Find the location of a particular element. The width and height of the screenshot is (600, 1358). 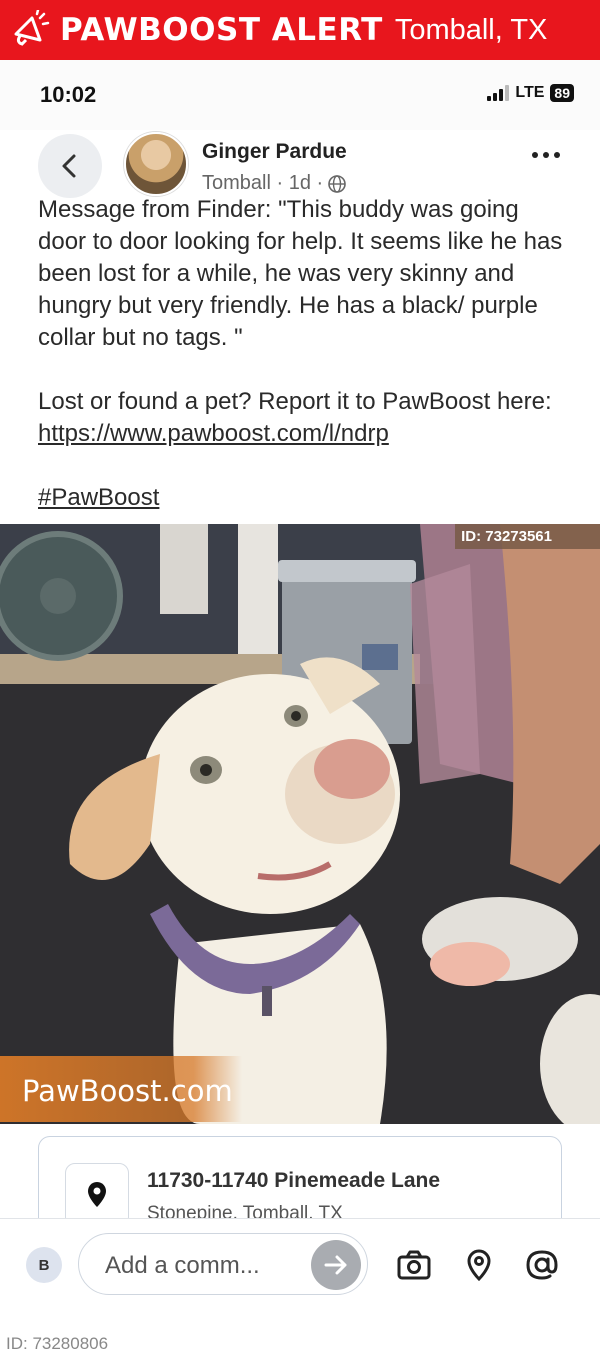

banner-title: PAWBOOST ALERT is located at coordinates (221, 30).